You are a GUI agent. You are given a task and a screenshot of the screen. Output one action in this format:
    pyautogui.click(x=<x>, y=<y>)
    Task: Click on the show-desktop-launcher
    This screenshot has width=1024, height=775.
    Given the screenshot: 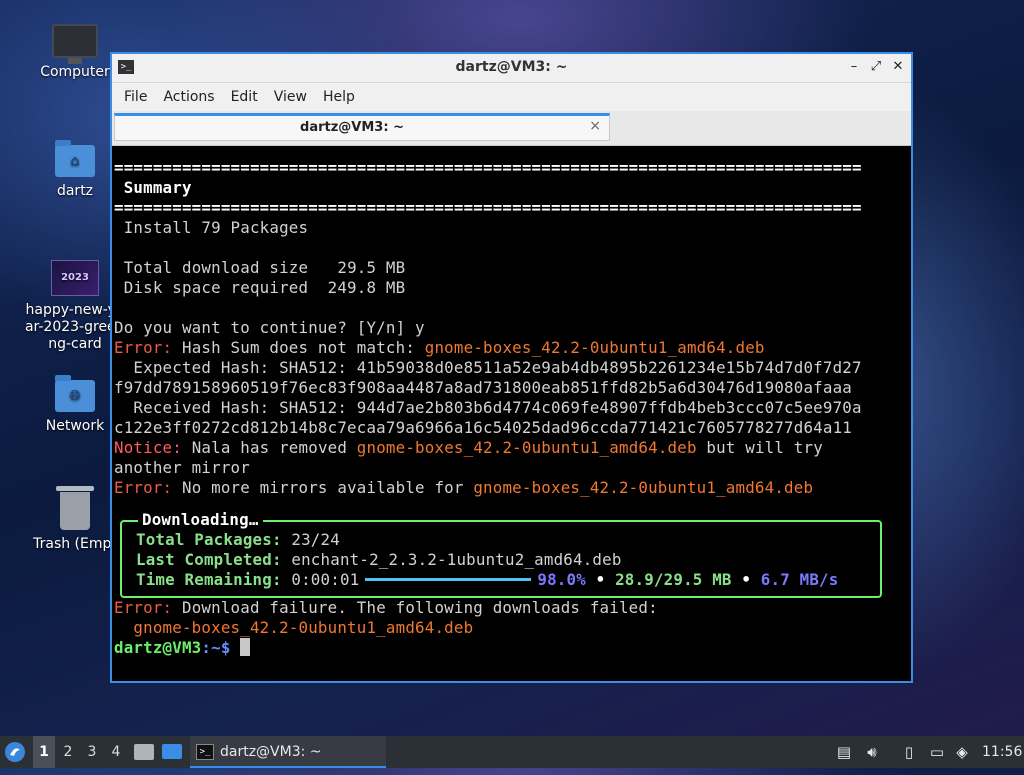 What is the action you would take?
    pyautogui.click(x=173, y=752)
    